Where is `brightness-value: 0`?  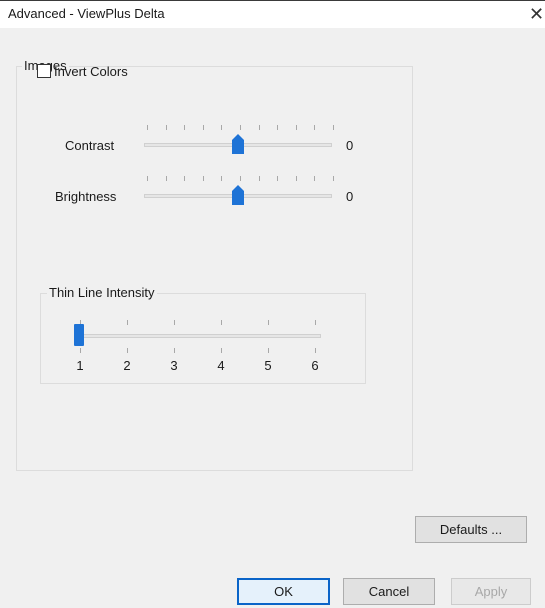
brightness-value: 0 is located at coordinates (350, 196).